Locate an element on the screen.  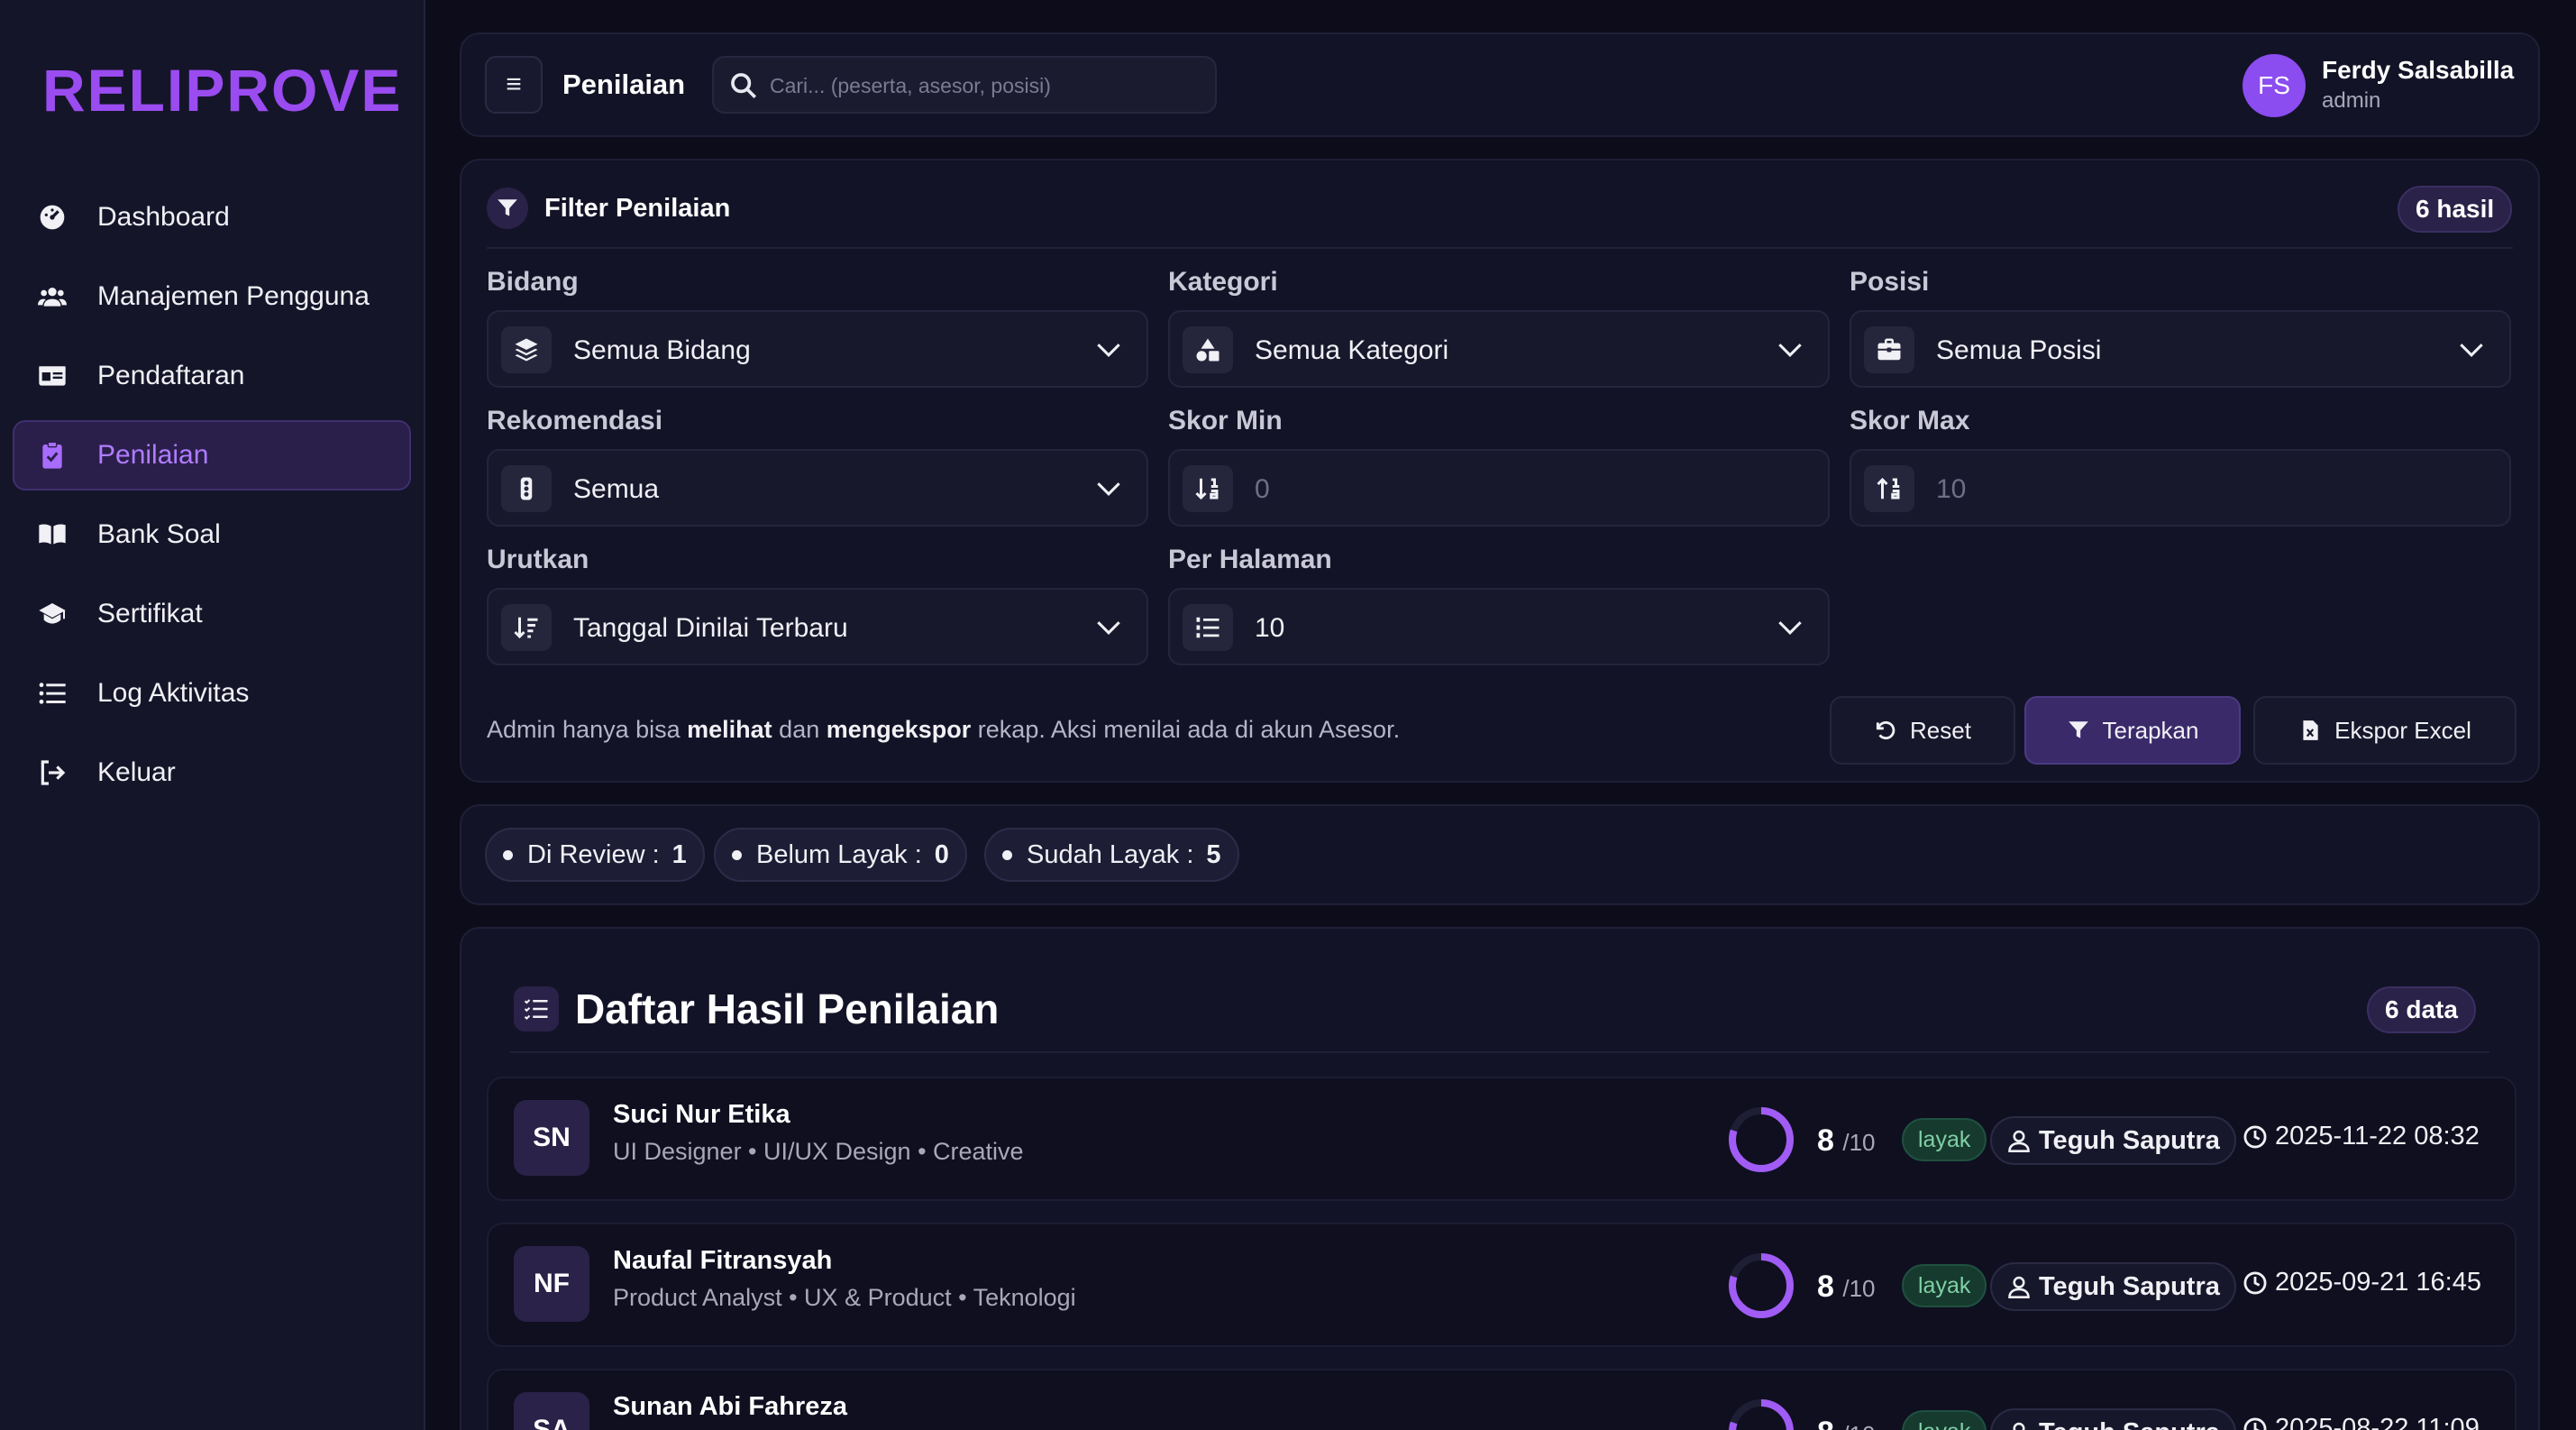
skor-min-input: 0 is located at coordinates (1499, 488).